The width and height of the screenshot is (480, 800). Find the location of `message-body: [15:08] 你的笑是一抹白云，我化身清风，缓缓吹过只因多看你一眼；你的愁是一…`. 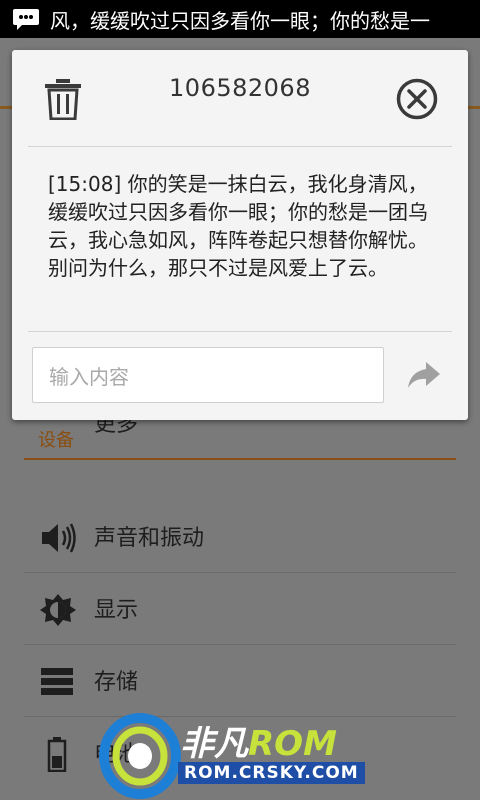

message-body: [15:08] 你的笑是一抹白云，我化身清风，缓缓吹过只因多看你一眼；你的愁是一… is located at coordinates (238, 226).